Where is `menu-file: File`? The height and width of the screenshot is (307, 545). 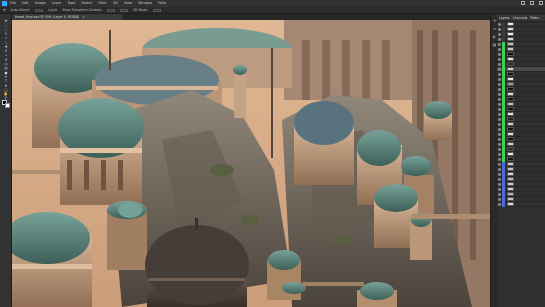 menu-file: File is located at coordinates (13, 3).